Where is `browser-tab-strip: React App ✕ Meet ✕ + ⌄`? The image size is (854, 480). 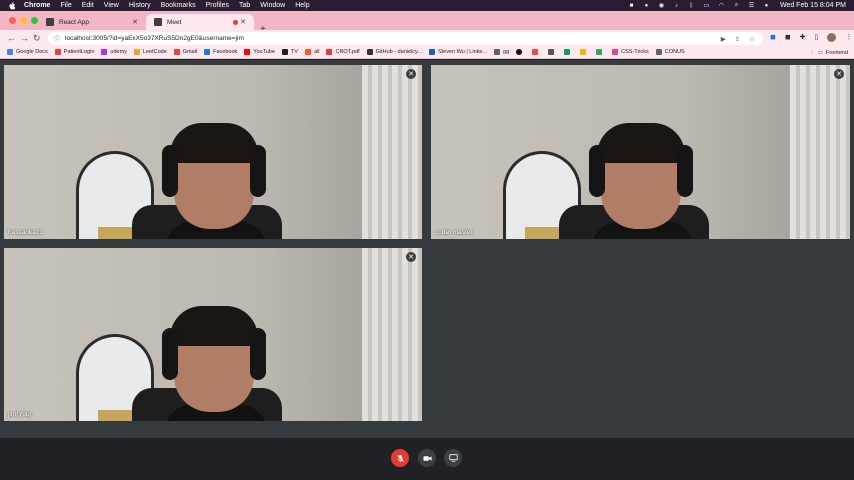
browser-tab-strip: React App ✕ Meet ✕ + ⌄ is located at coordinates (427, 23).